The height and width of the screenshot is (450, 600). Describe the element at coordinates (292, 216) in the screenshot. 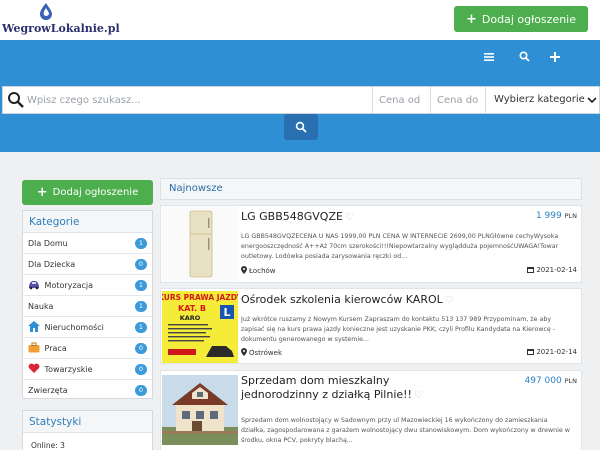

I see `listing-title-text: LG GBB548GVQZE` at that location.